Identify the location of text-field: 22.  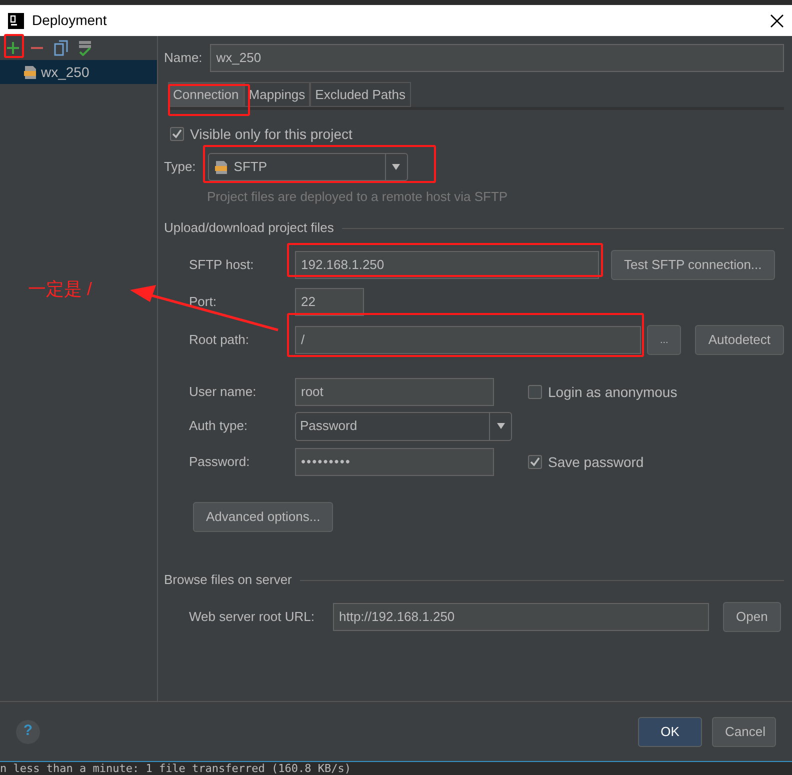
(329, 302).